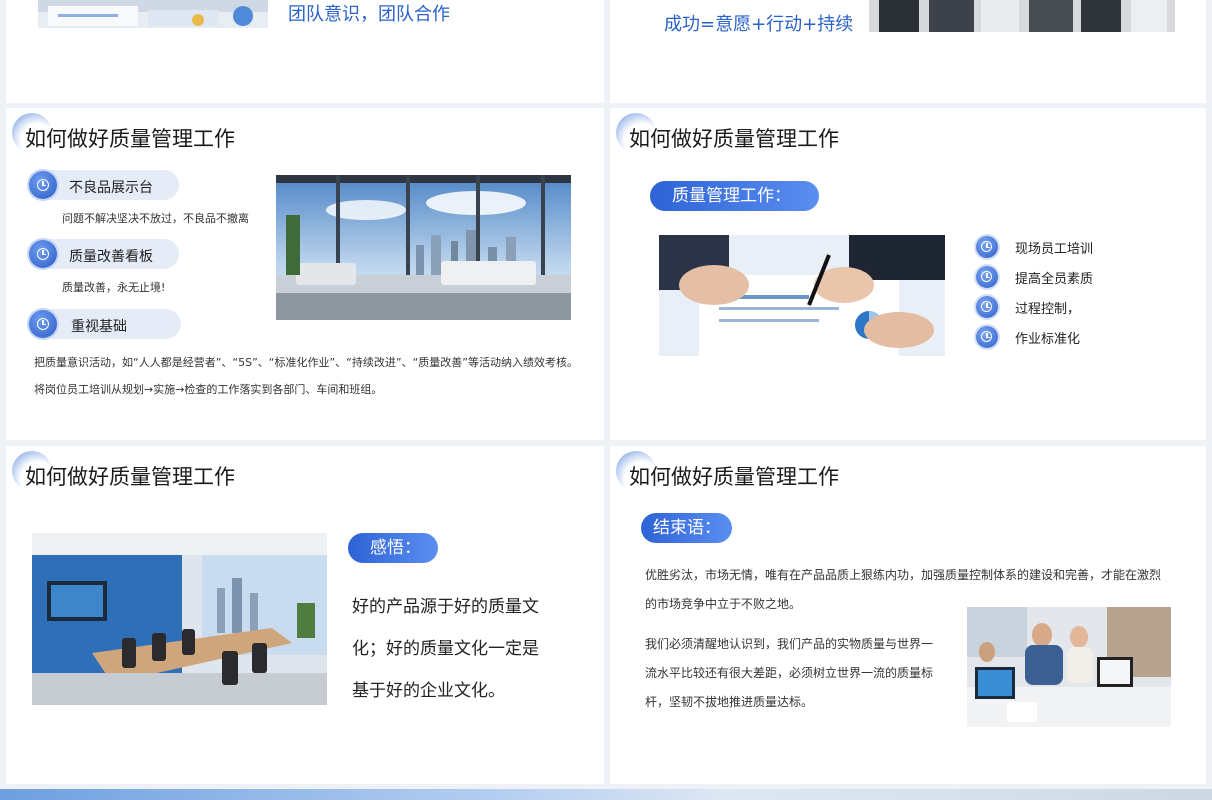 The height and width of the screenshot is (800, 1212). I want to click on team-working-photo, so click(1069, 667).